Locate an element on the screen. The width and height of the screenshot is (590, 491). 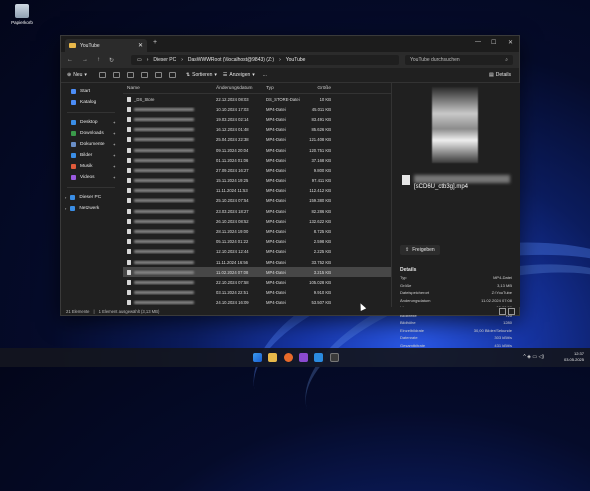
breadcrumb-item-folder: YouTube is located at coordinates (296, 60).